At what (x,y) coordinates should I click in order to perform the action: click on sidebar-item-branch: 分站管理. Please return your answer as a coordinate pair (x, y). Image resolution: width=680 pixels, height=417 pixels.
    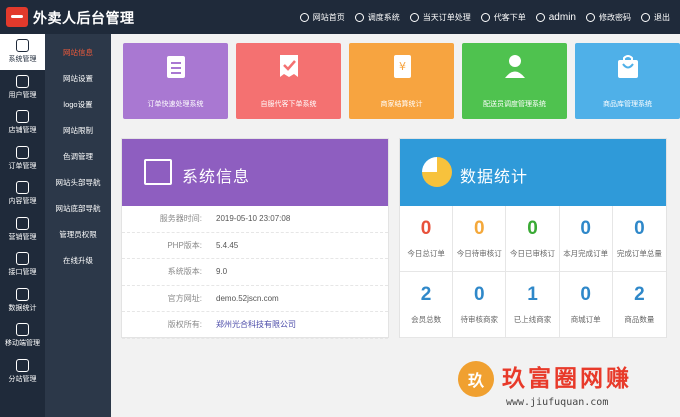
    Looking at the image, I should click on (22, 372).